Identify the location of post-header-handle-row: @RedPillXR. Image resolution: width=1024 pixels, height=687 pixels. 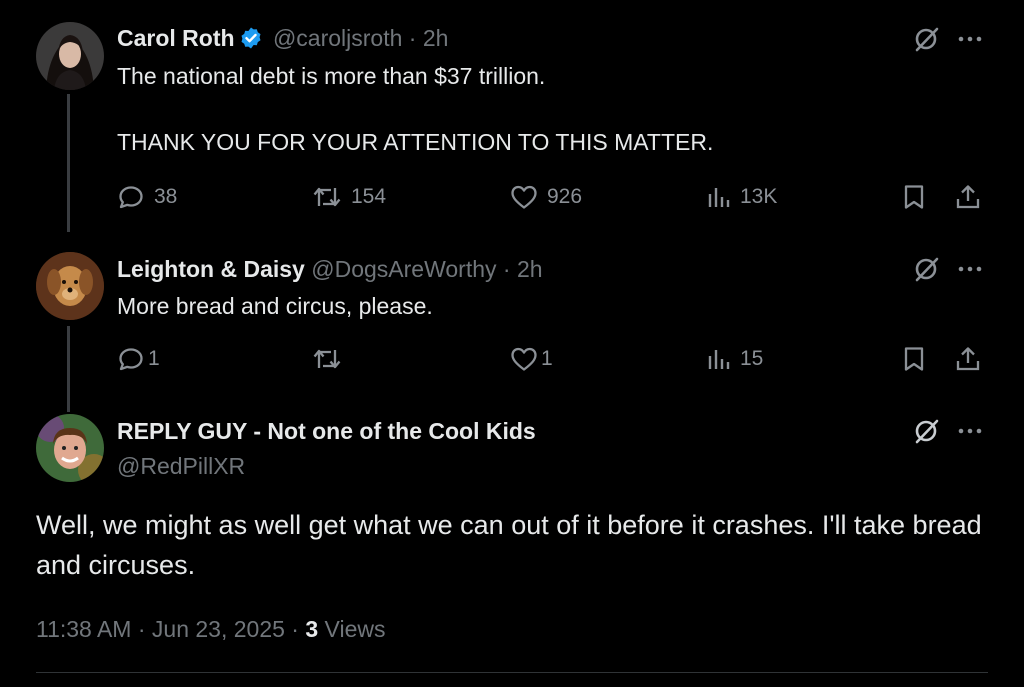
(181, 466).